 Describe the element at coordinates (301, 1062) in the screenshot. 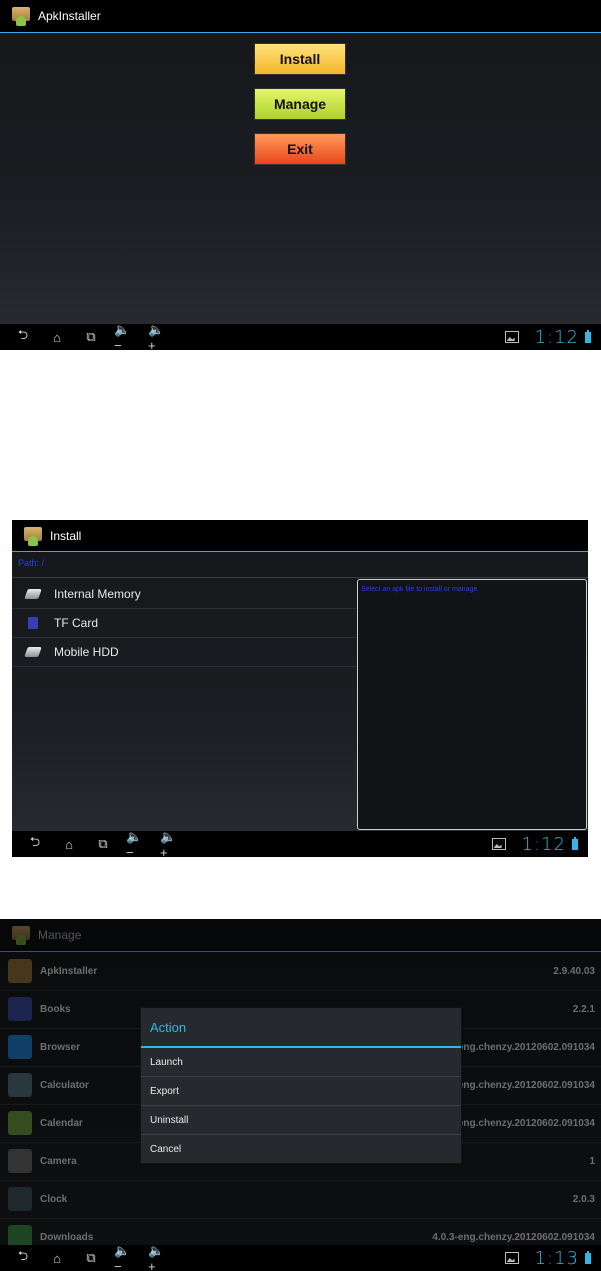

I see `launch-option: Launch` at that location.